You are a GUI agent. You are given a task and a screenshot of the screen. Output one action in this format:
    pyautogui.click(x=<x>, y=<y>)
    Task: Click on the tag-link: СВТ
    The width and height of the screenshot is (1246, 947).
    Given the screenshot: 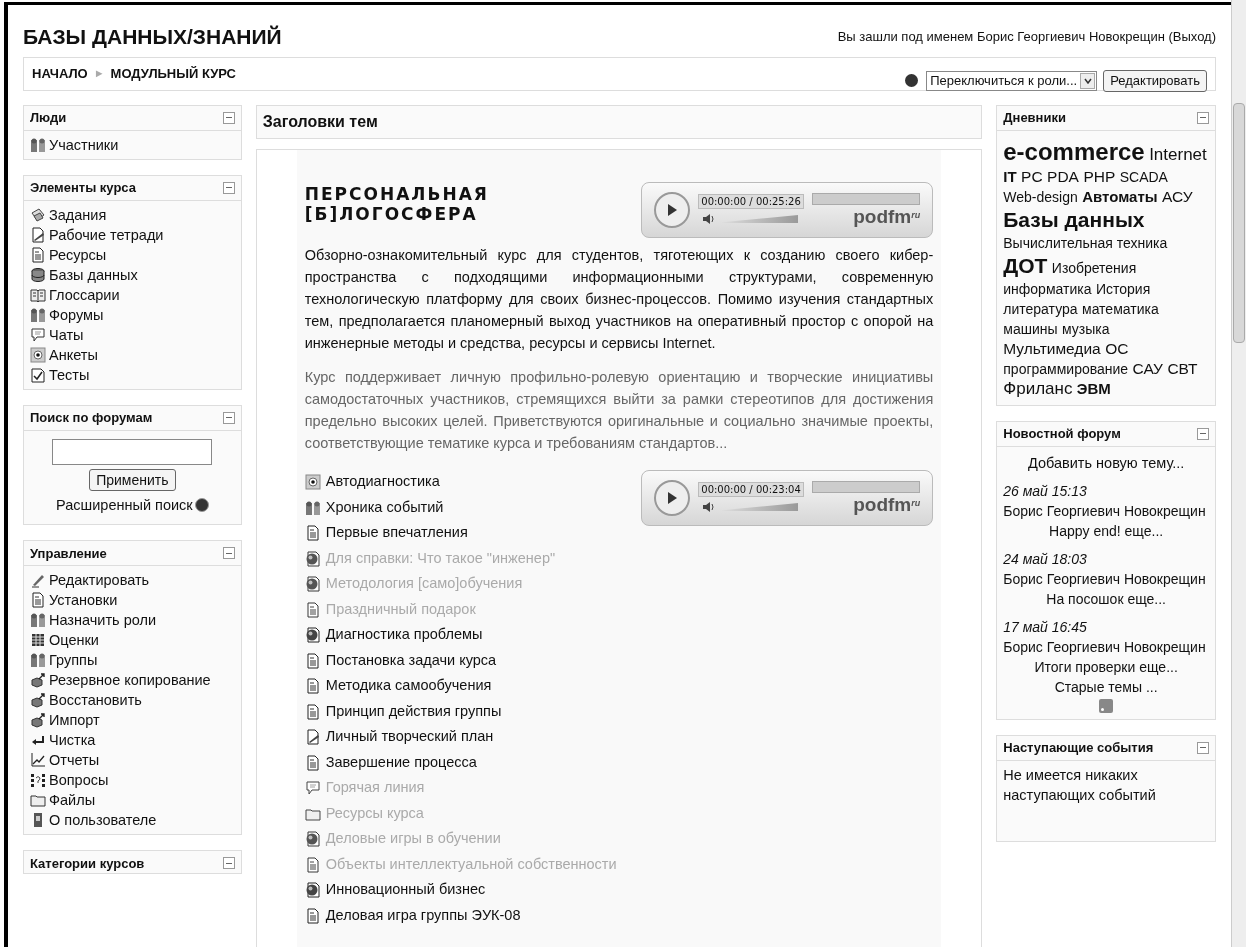 What is the action you would take?
    pyautogui.click(x=1182, y=368)
    